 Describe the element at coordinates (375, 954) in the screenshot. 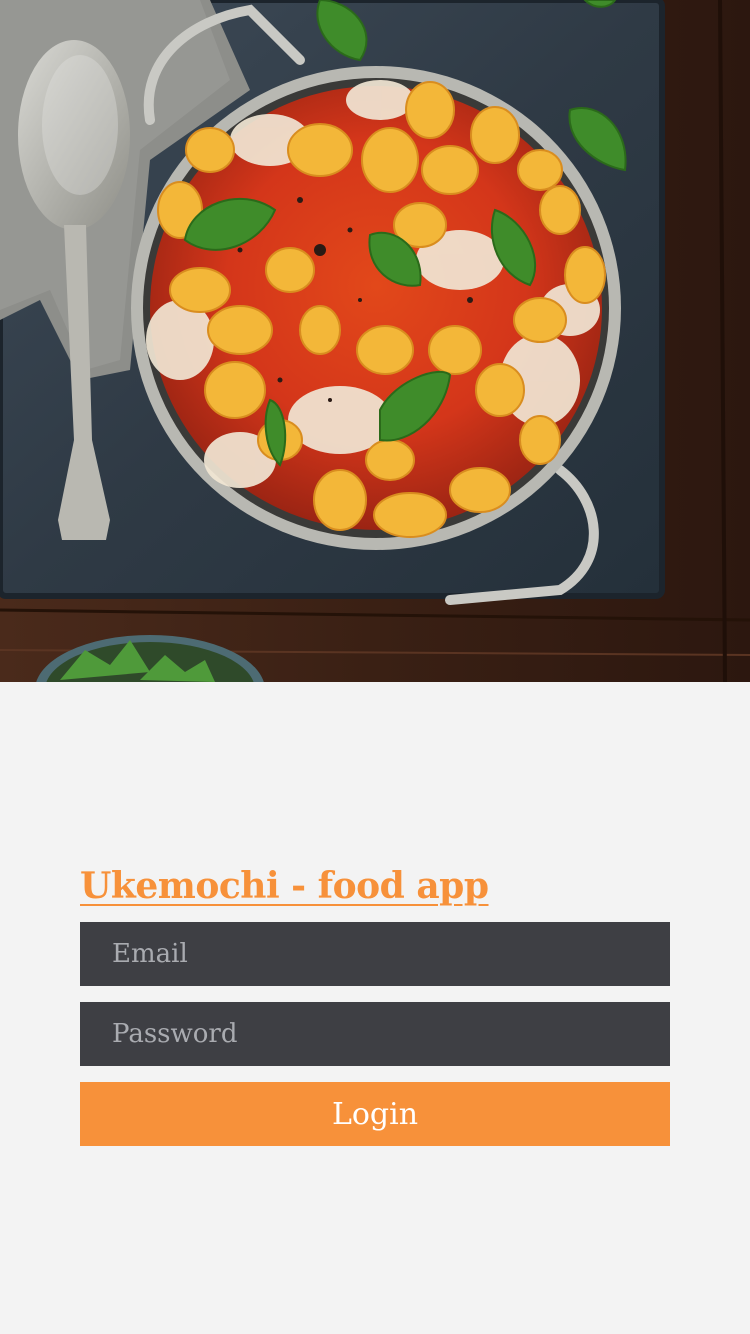

I see `email-field` at that location.